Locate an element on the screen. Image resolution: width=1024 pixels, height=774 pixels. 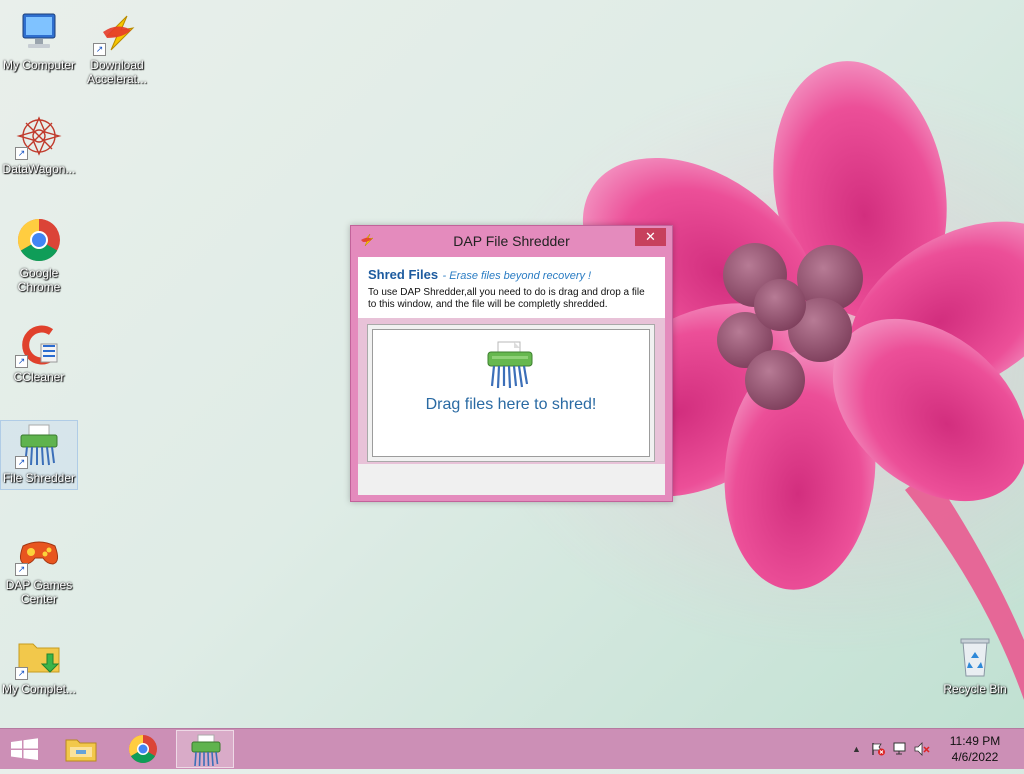
desktop-icon-dap-games-center: ↗ DAP Games Center is located at coordinates (39, 567).